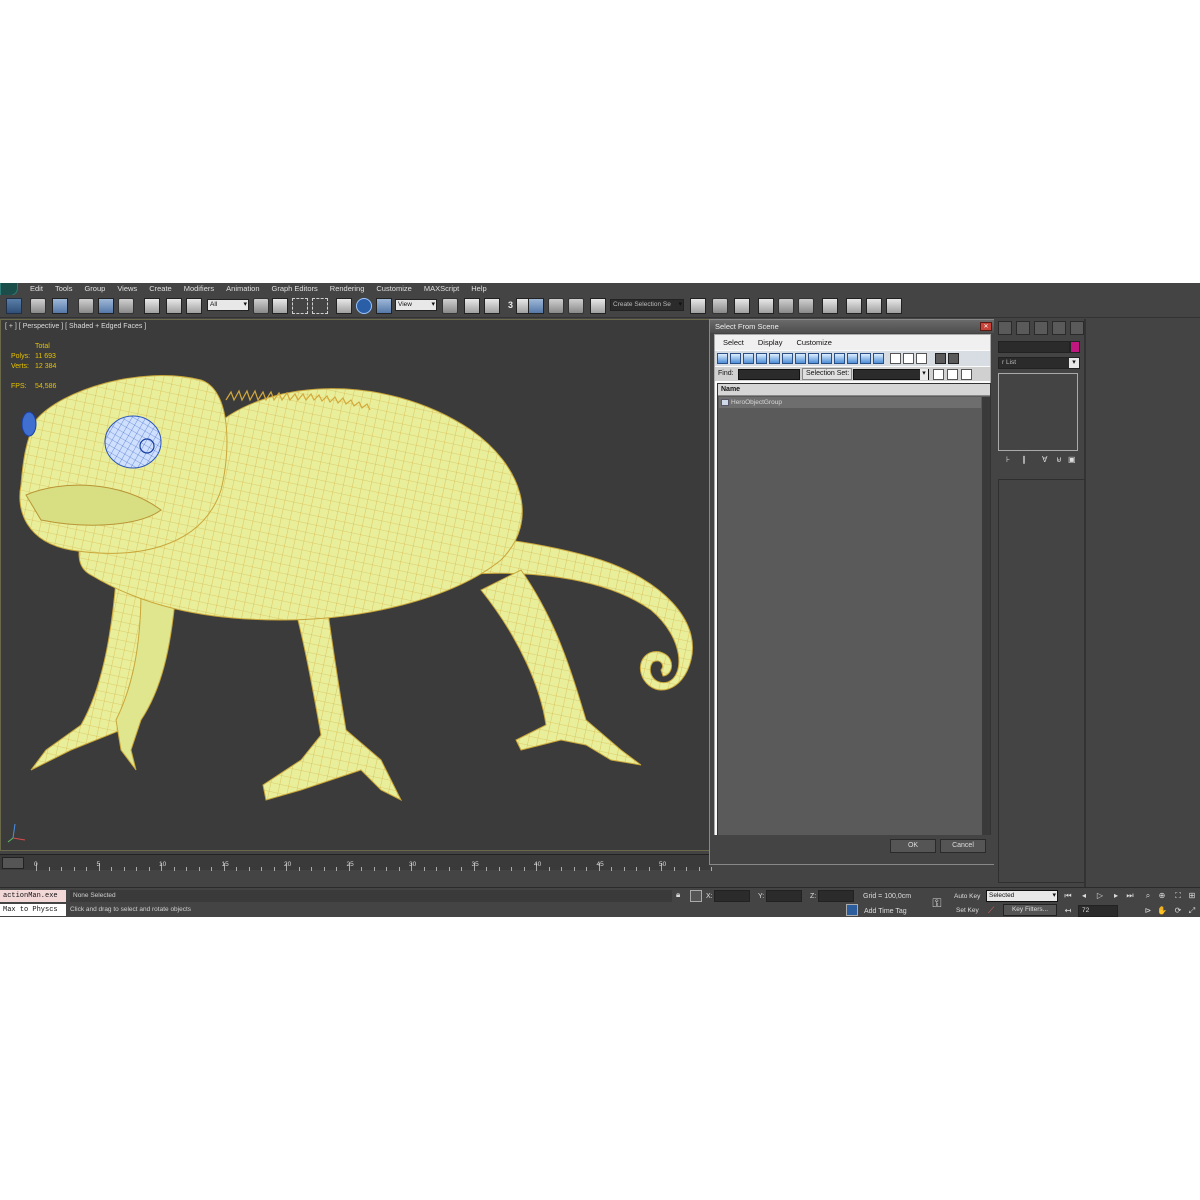  I want to click on configure-modifier-sets-icon: ▣, so click(1072, 459).